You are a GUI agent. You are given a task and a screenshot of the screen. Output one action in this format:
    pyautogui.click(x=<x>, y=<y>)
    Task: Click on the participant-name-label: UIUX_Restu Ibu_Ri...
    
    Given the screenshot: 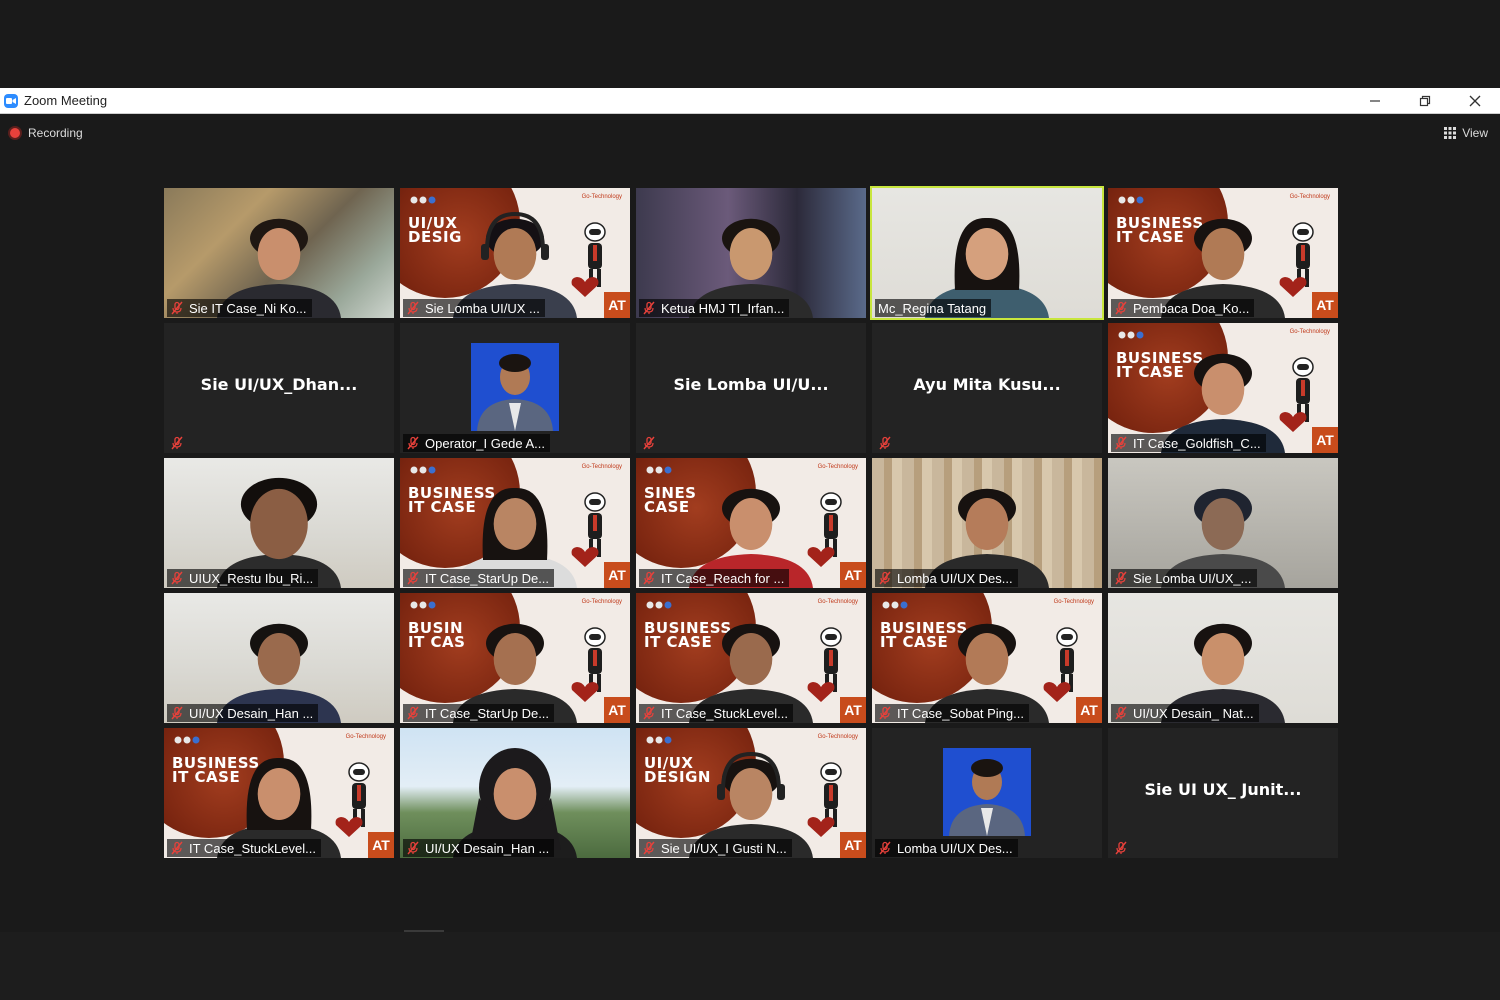 What is the action you would take?
    pyautogui.click(x=243, y=578)
    